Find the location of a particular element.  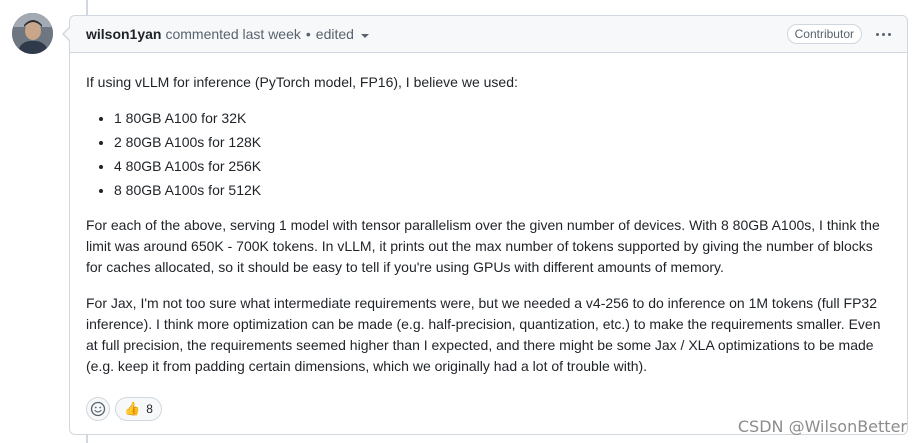

list-item: 2 80GB A100s for 128K is located at coordinates (502, 142).